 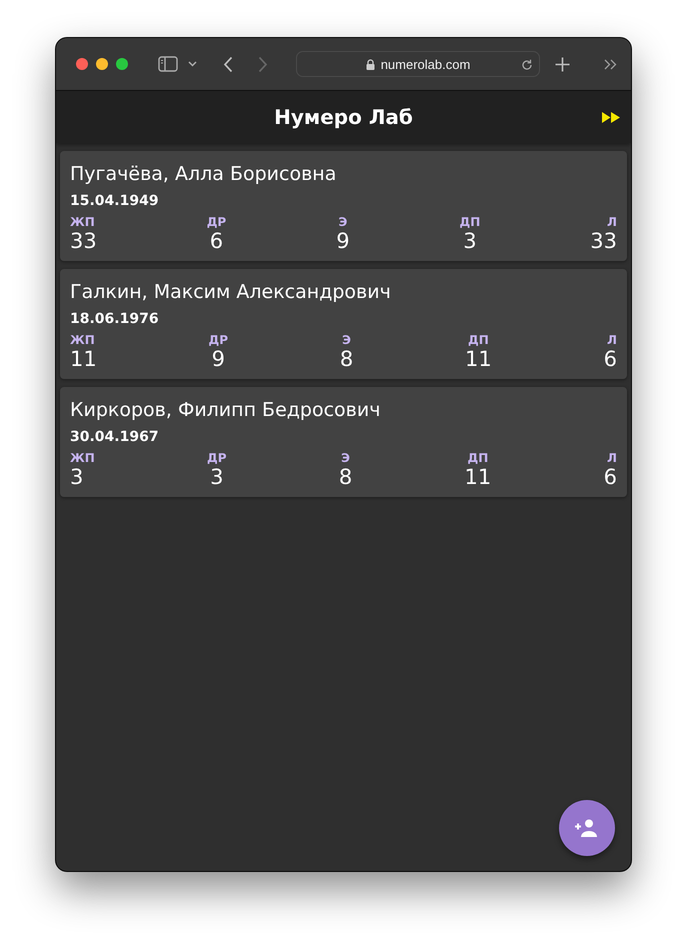 I want to click on person-card: Киркоров, Филипп Бедросович 30.04.1967 ЖП 3 ДР 3 Э 8 ДП 11 Л 6, so click(x=343, y=442).